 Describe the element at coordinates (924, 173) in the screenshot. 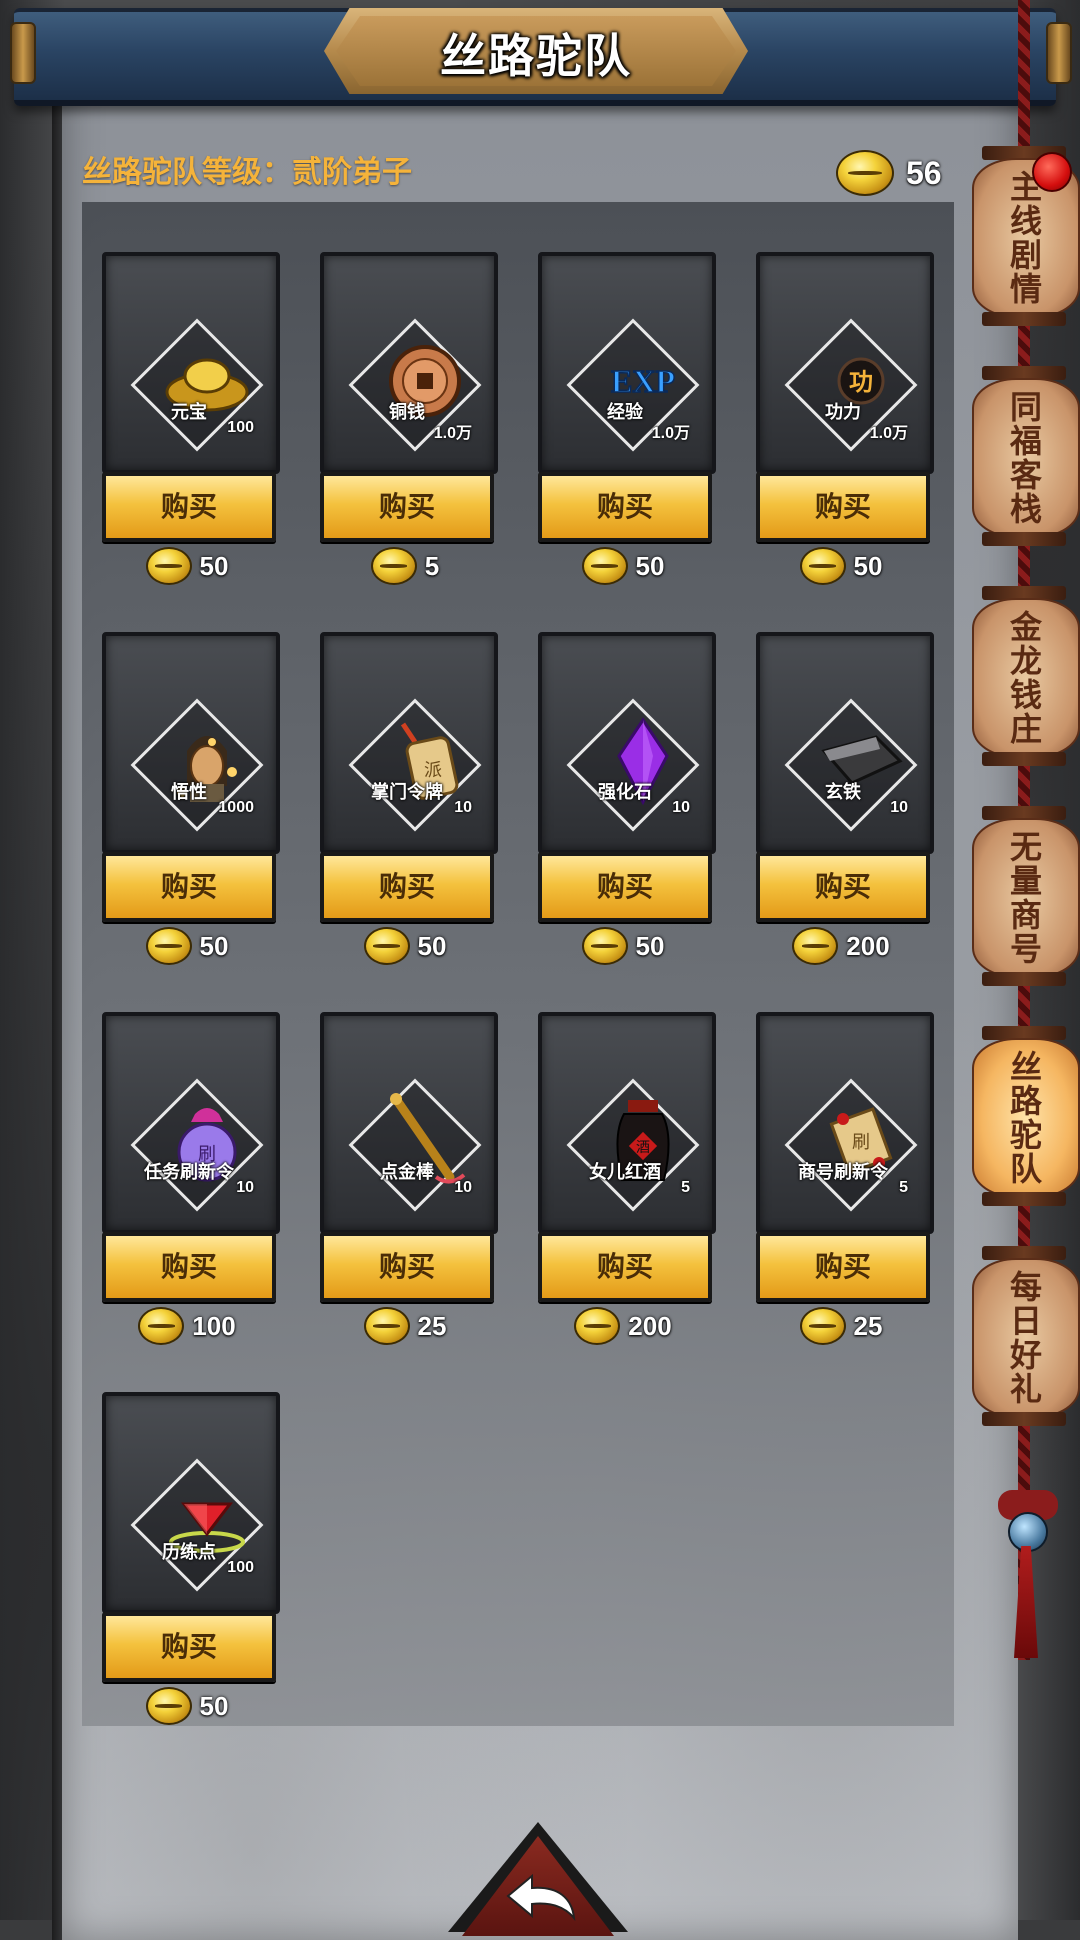

I see `currency-count: 56` at that location.